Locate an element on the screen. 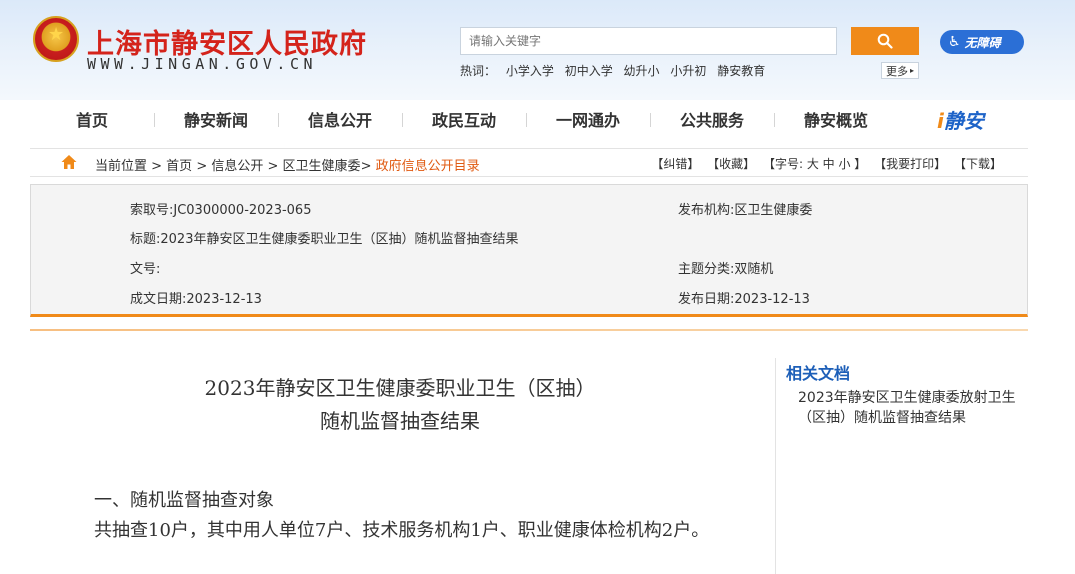 This screenshot has height=574, width=1075. hot-word-link: 小学入学 is located at coordinates (530, 71).